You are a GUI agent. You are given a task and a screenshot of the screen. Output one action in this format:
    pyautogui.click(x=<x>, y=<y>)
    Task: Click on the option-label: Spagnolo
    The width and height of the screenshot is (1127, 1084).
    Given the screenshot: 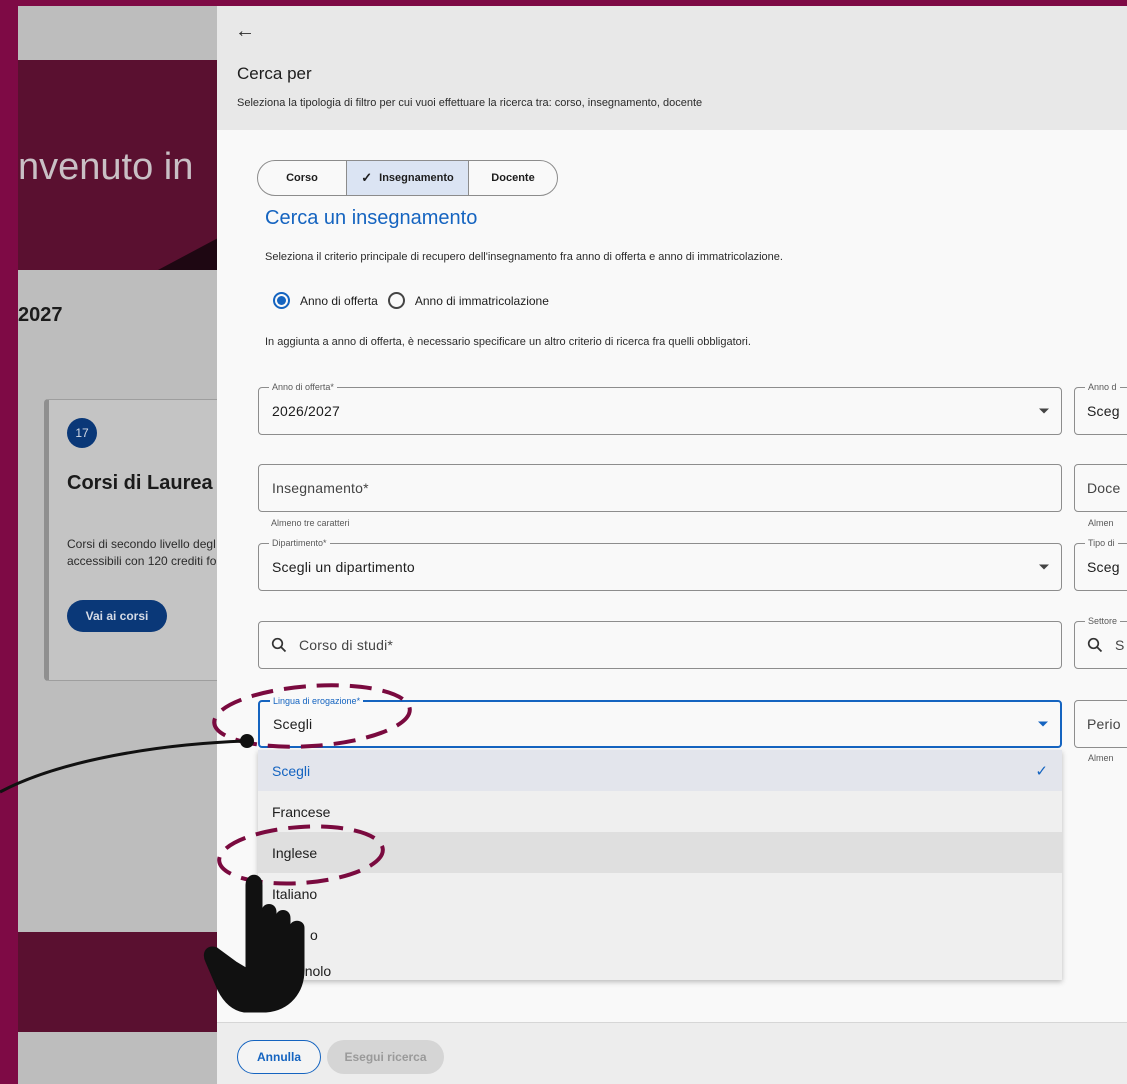 What is the action you would take?
    pyautogui.click(x=302, y=971)
    